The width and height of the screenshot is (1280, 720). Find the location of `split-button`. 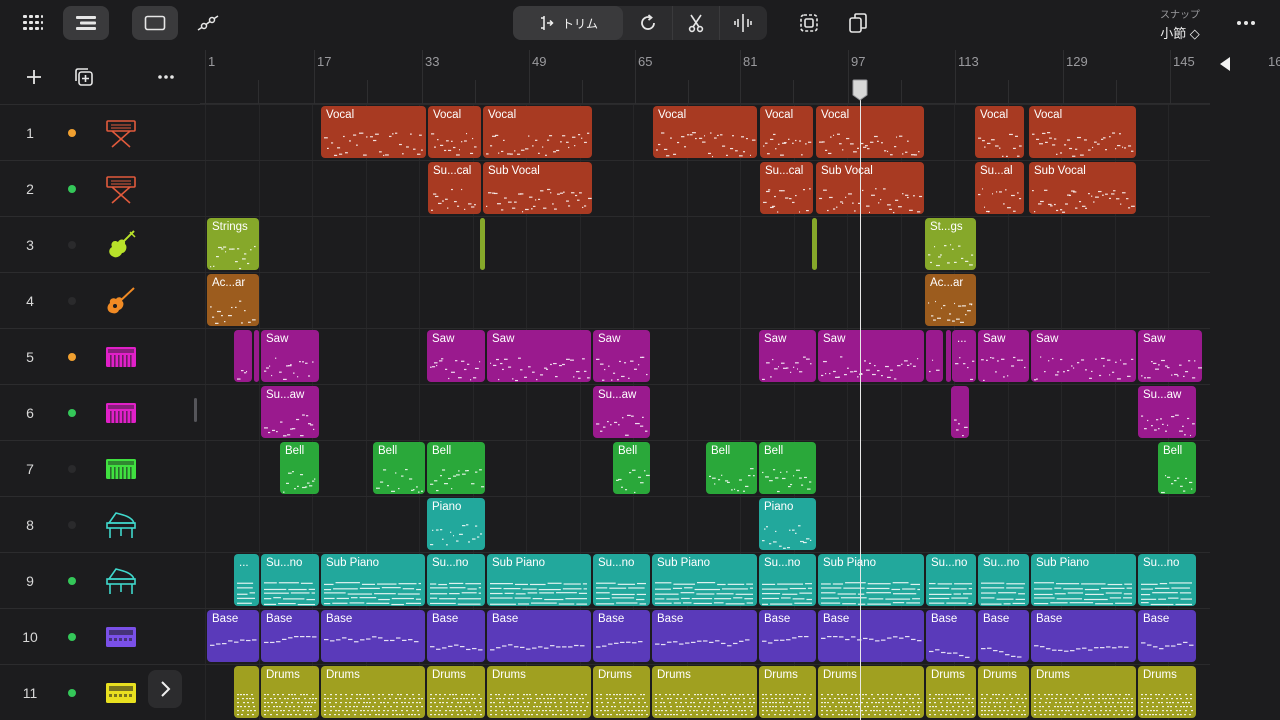

split-button is located at coordinates (695, 23).